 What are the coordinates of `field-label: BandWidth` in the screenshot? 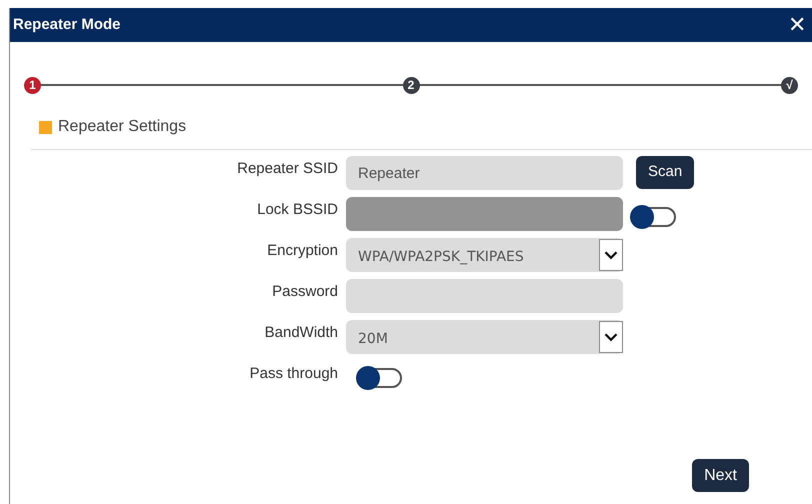 It's located at (301, 333).